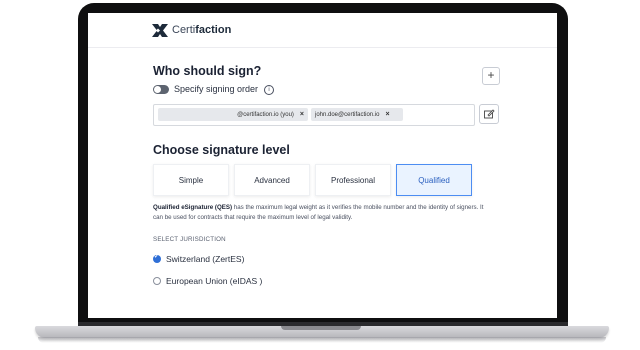  I want to click on level-description-bold: Qualified eSignature (QES), so click(193, 207).